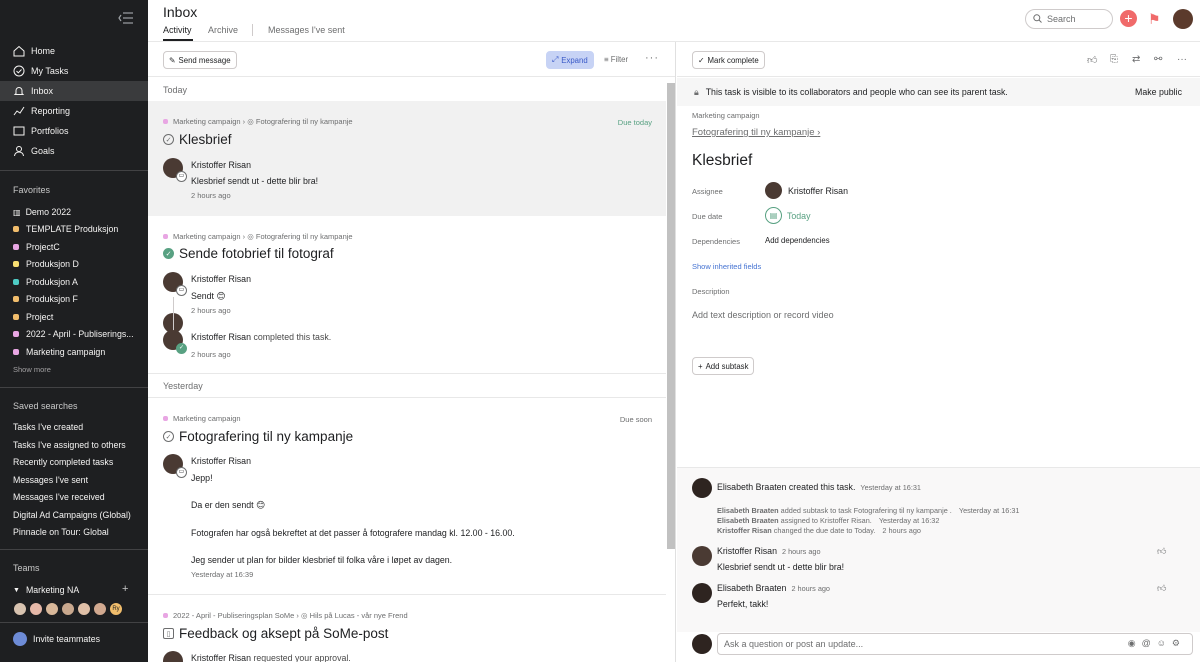  What do you see at coordinates (1158, 92) in the screenshot?
I see `make-public-button: Make public` at bounding box center [1158, 92].